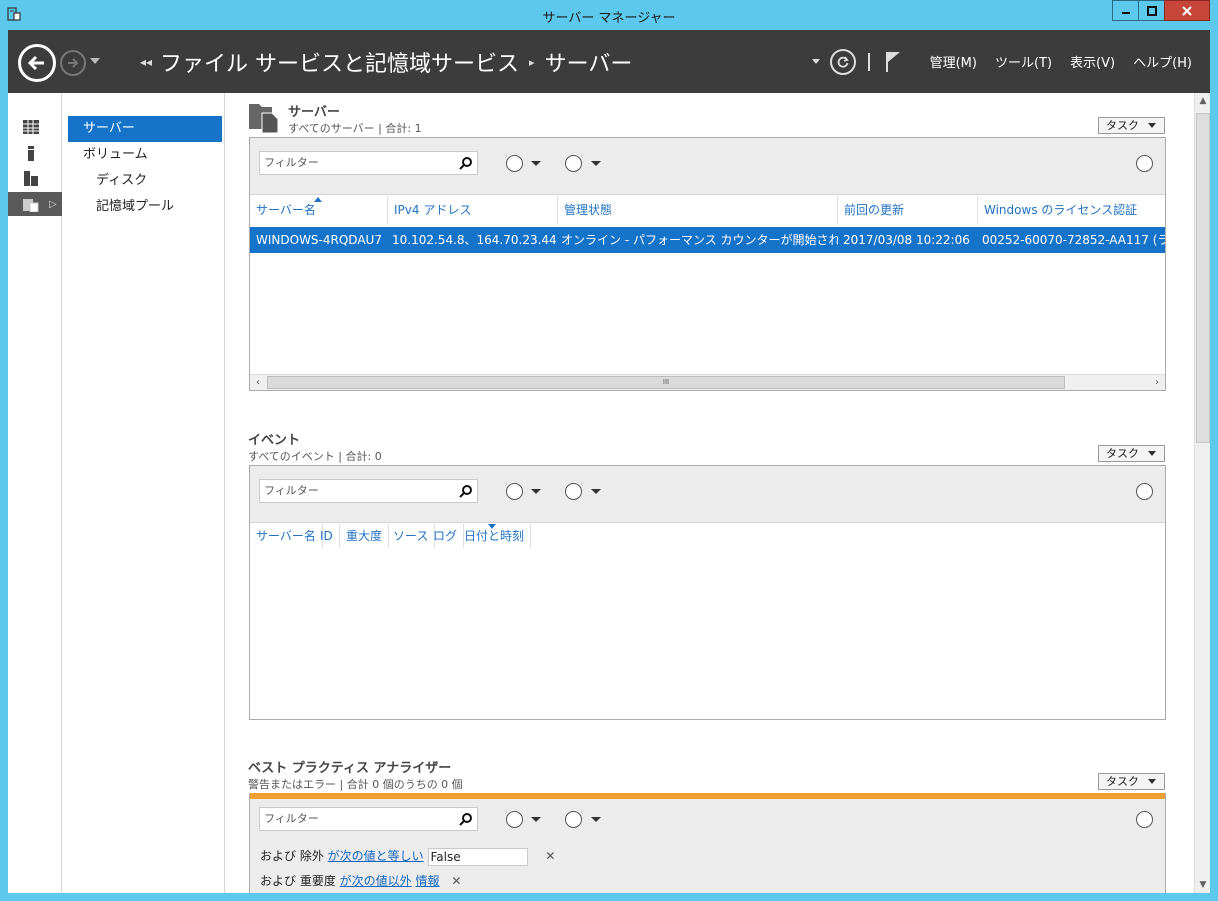 This screenshot has width=1218, height=901. Describe the element at coordinates (35, 127) in the screenshot. I see `rail-dashboard` at that location.